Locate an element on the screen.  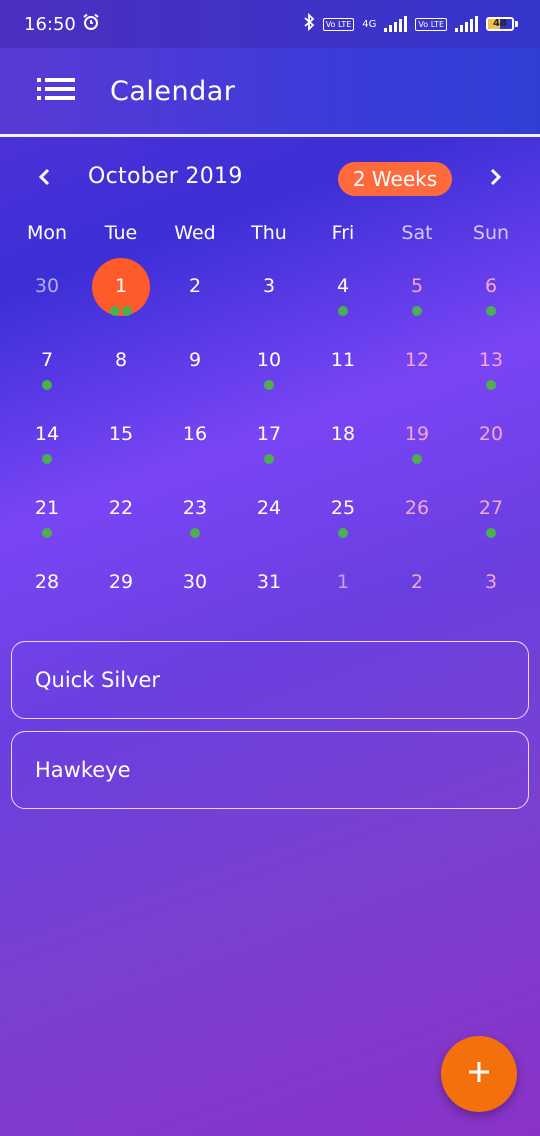
day-number: 23 is located at coordinates (195, 508).